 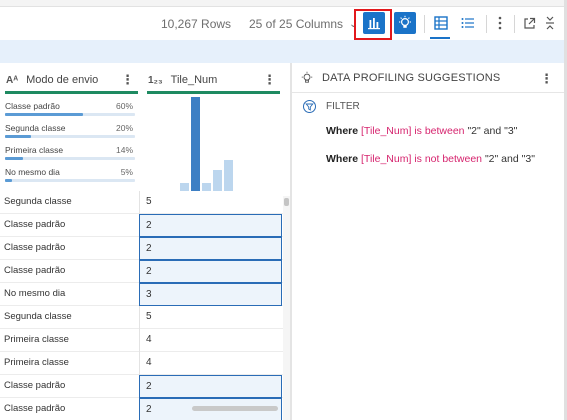 I want to click on bar-chart-icon, so click(x=374, y=24).